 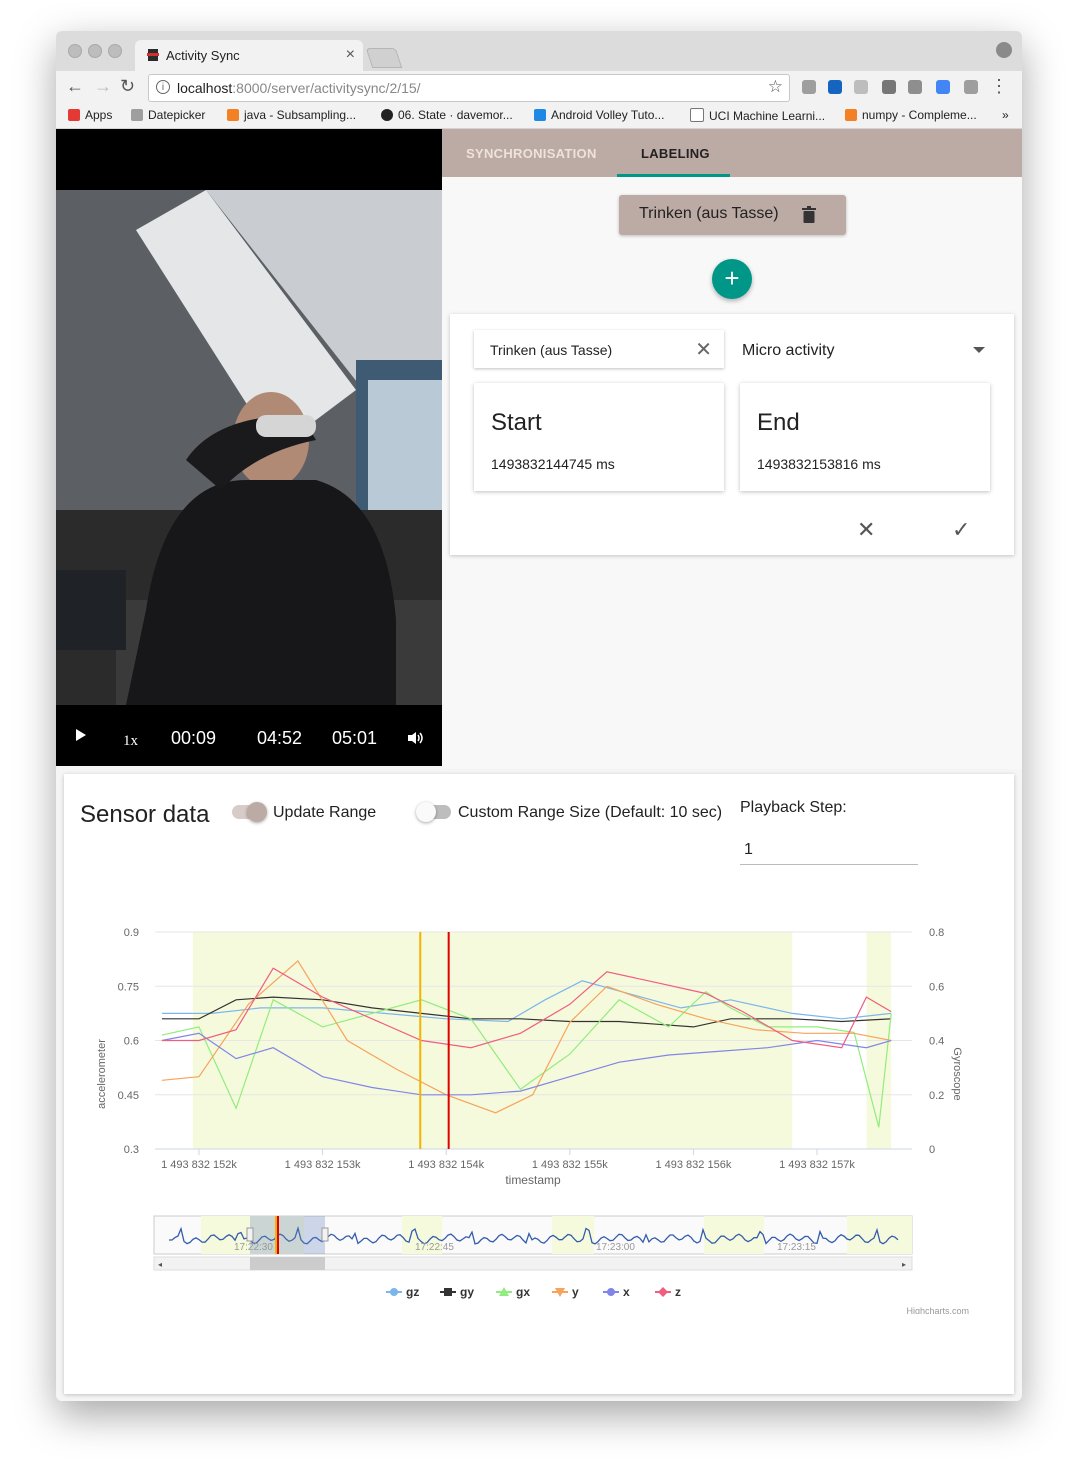 What do you see at coordinates (233, 115) in the screenshot?
I see `stackoverflow-icon` at bounding box center [233, 115].